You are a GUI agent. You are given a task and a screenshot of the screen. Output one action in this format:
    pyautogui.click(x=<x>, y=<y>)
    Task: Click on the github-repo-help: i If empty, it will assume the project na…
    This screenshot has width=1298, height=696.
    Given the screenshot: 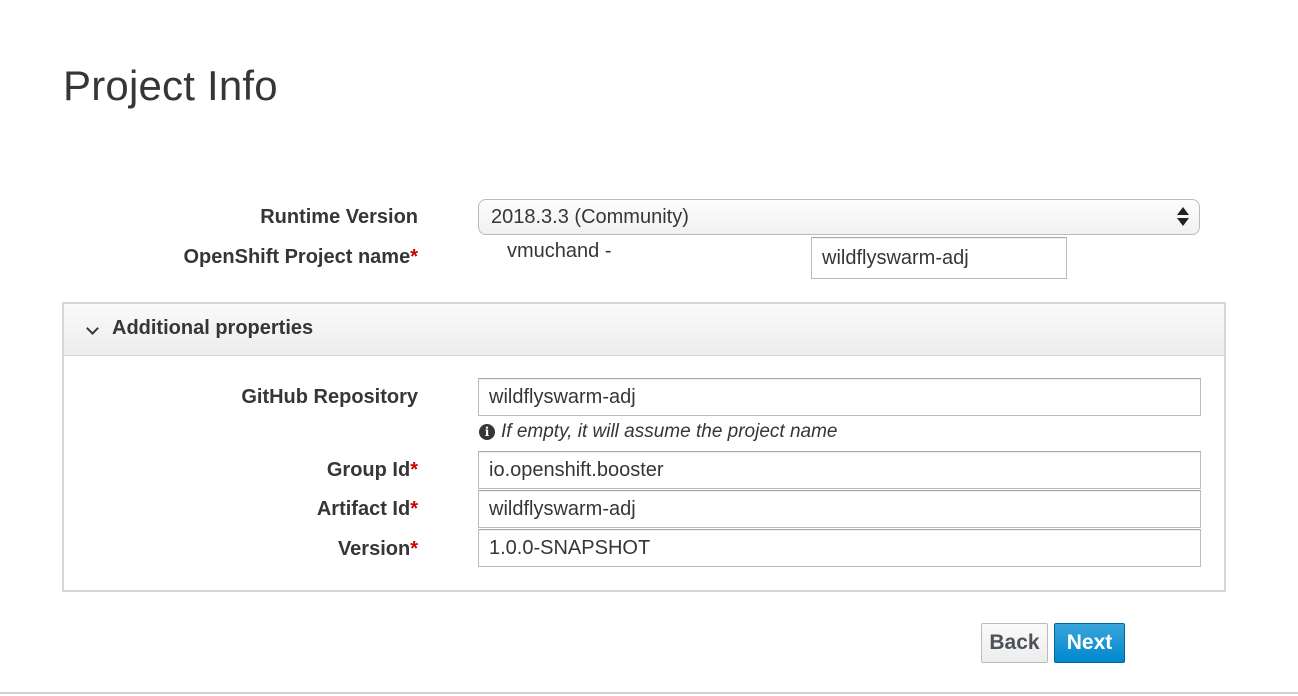 What is the action you would take?
    pyautogui.click(x=658, y=432)
    